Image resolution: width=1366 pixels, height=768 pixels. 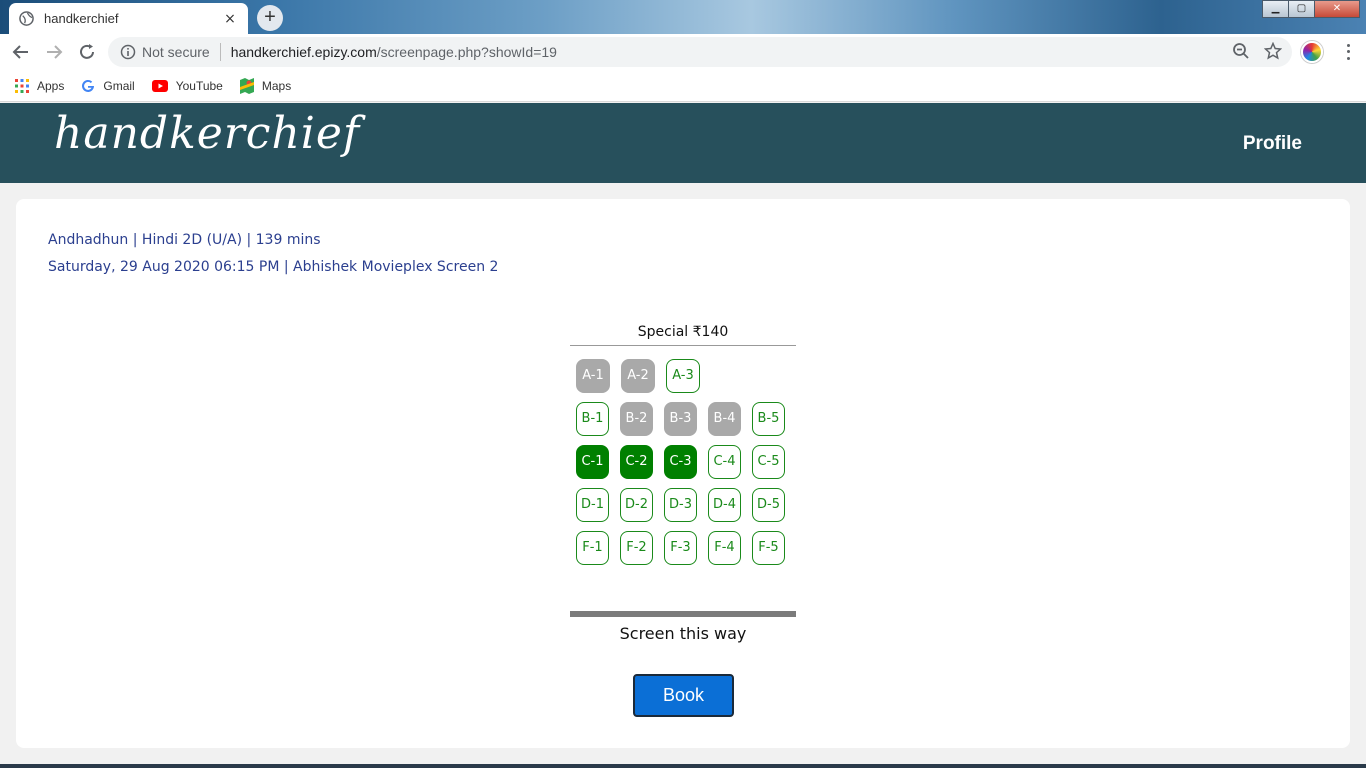 I want to click on bookmark-maps: Maps, so click(x=265, y=85).